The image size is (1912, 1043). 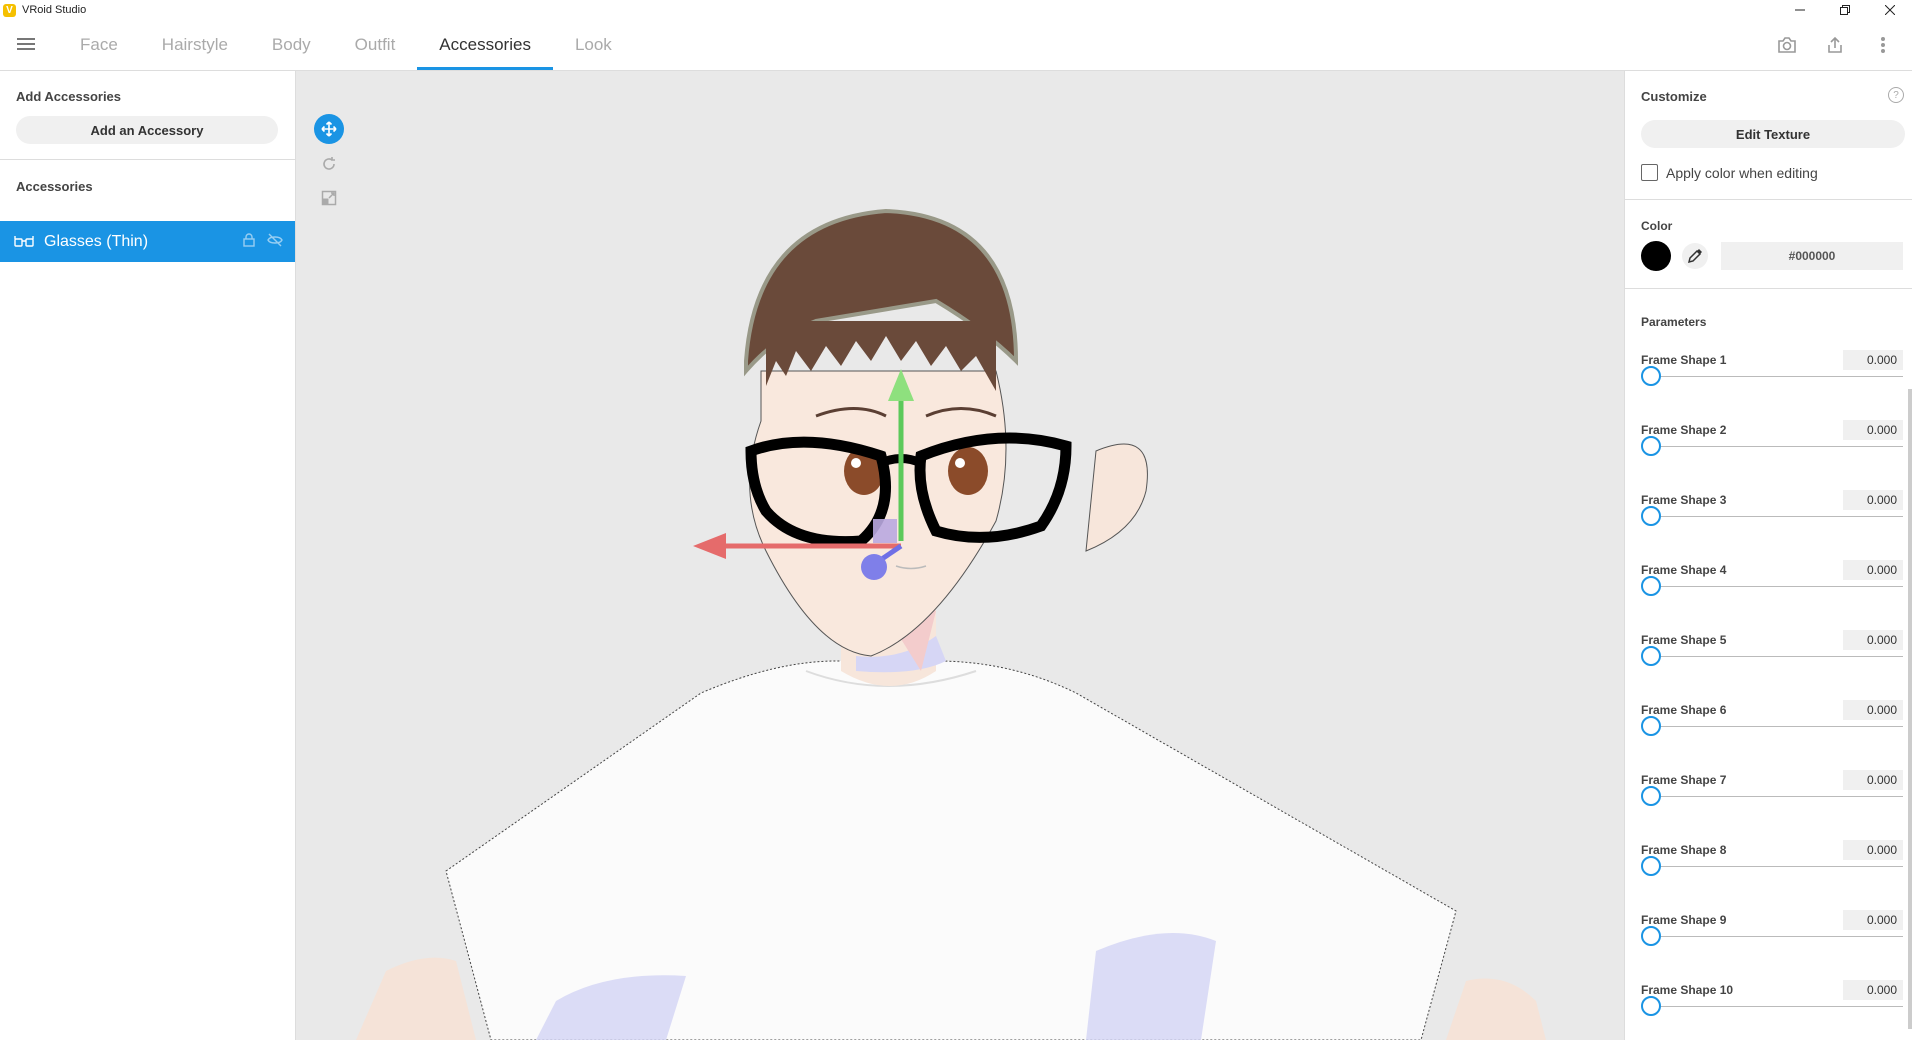 I want to click on rotate-tool-icon, so click(x=329, y=164).